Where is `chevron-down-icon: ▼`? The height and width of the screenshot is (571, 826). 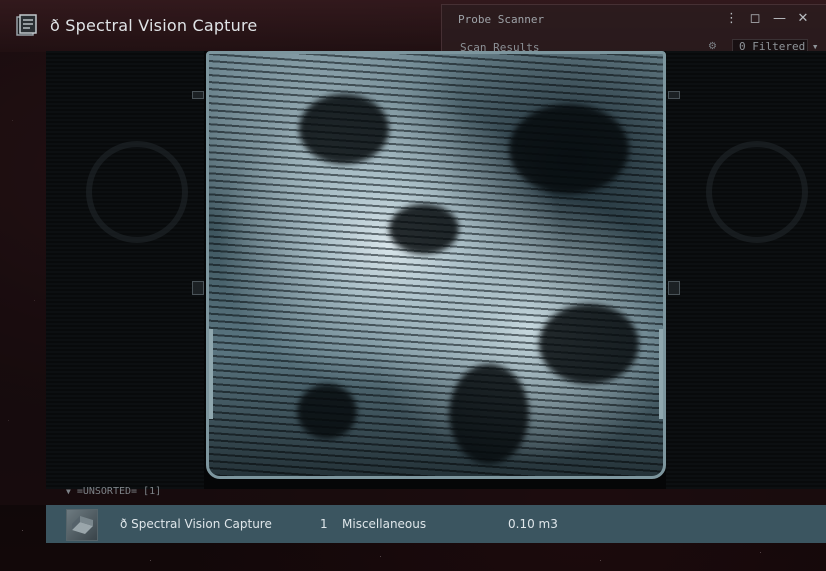
chevron-down-icon: ▼ is located at coordinates (68, 491).